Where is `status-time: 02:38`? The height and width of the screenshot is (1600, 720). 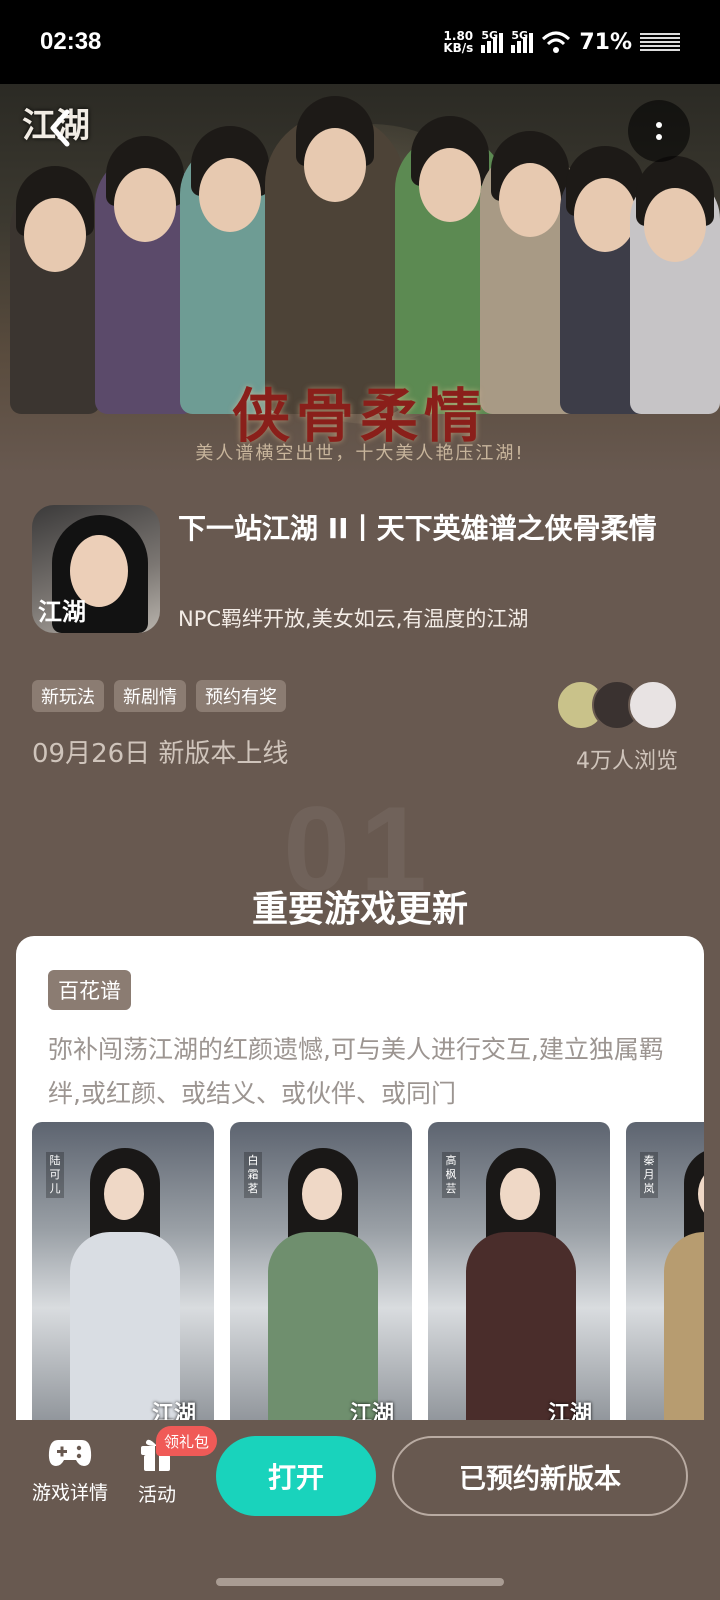
status-time: 02:38 is located at coordinates (71, 41).